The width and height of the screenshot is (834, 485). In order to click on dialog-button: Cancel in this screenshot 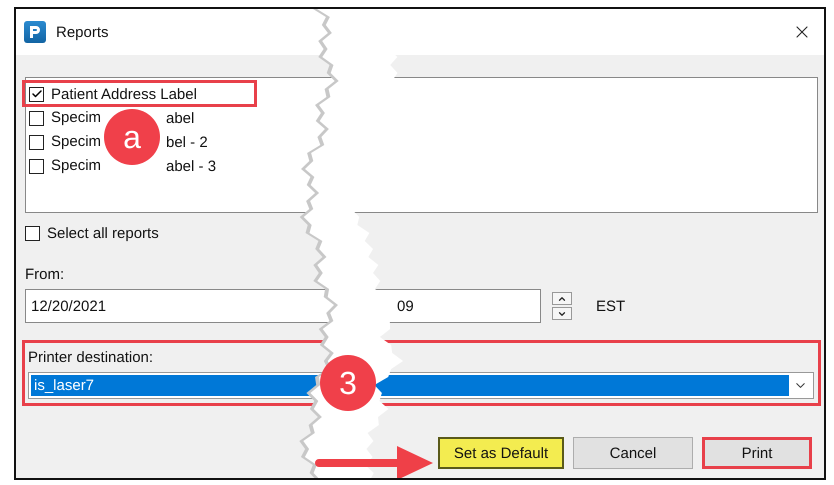, I will do `click(633, 453)`.